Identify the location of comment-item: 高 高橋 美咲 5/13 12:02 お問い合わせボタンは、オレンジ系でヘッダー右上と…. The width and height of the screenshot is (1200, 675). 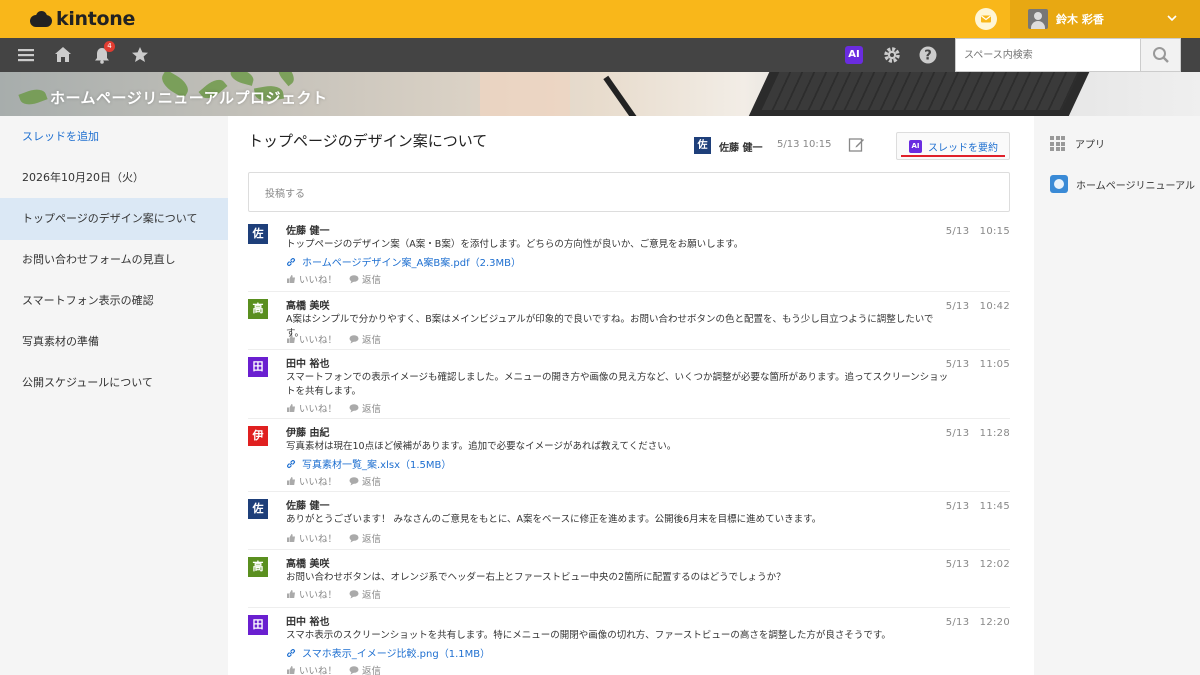
(629, 579).